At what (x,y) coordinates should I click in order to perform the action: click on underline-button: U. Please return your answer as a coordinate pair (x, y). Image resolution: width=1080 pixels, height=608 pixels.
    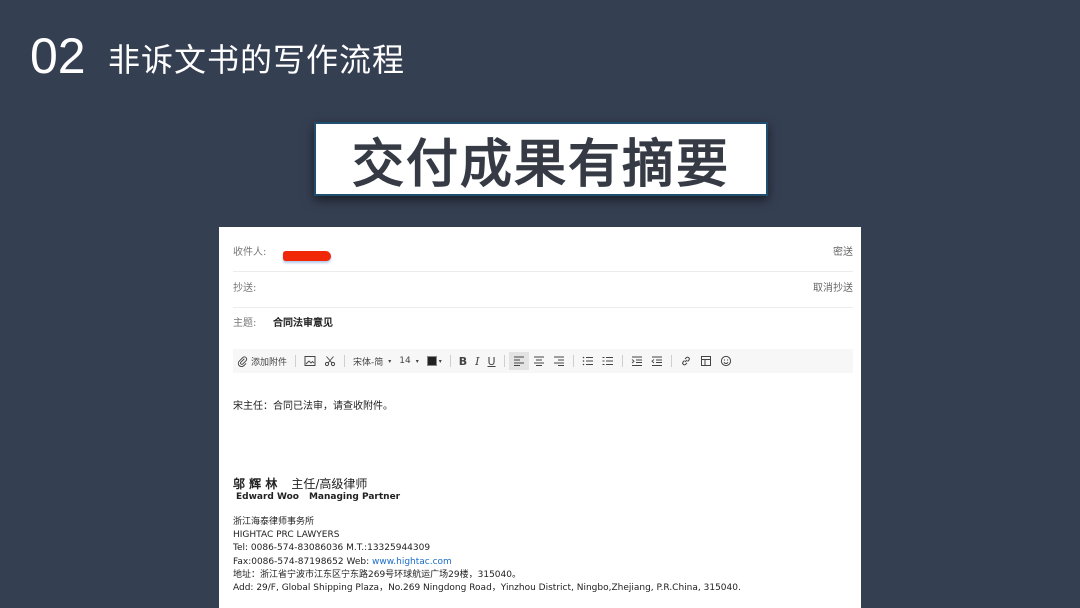
    Looking at the image, I should click on (492, 361).